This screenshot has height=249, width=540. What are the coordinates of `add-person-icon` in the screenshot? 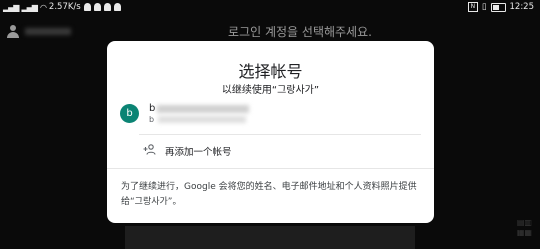 It's located at (149, 149).